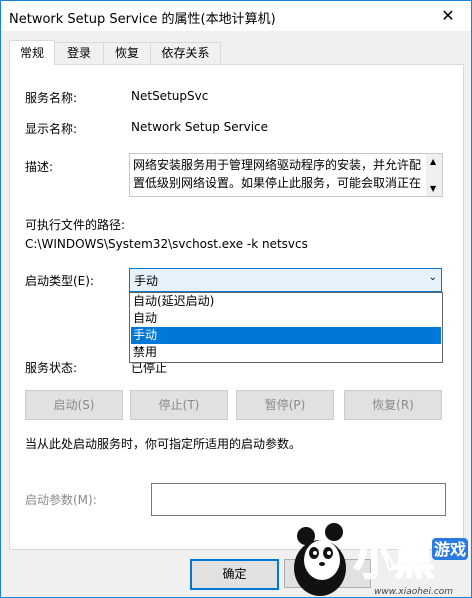 The image size is (472, 598). I want to click on exe-path-label: 可执行文件的路径:, so click(75, 225).